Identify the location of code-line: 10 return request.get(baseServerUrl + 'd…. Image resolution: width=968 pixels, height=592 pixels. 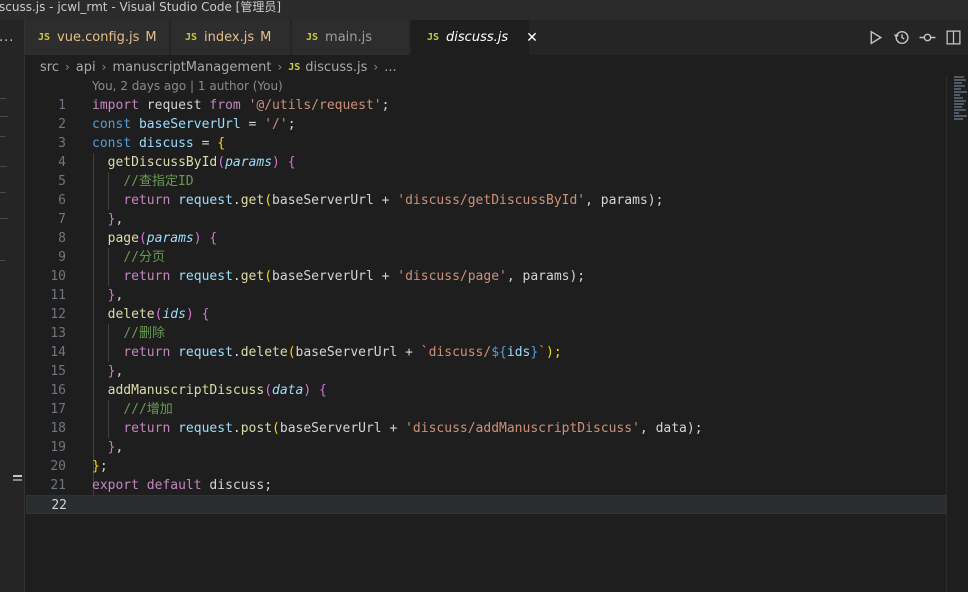
(486, 276).